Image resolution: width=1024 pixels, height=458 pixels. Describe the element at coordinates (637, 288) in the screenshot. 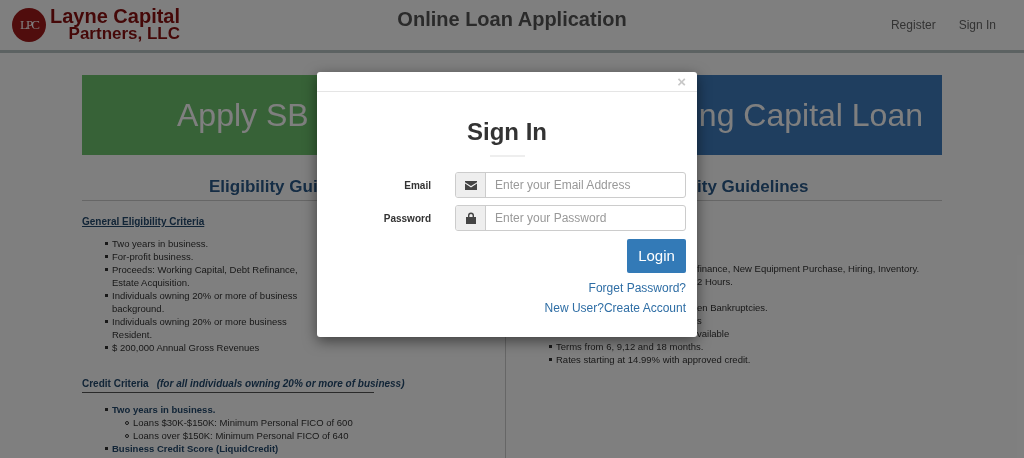

I see `dialog-link: Forget Password?` at that location.